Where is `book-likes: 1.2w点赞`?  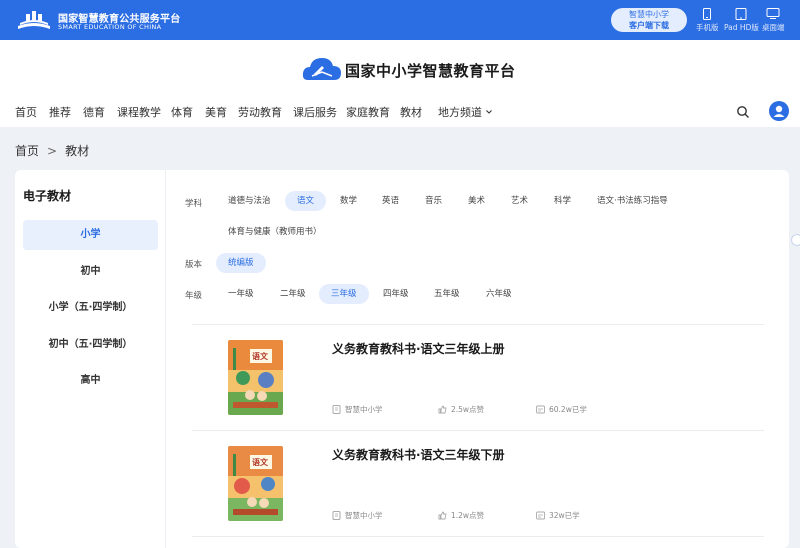 book-likes: 1.2w点赞 is located at coordinates (461, 515).